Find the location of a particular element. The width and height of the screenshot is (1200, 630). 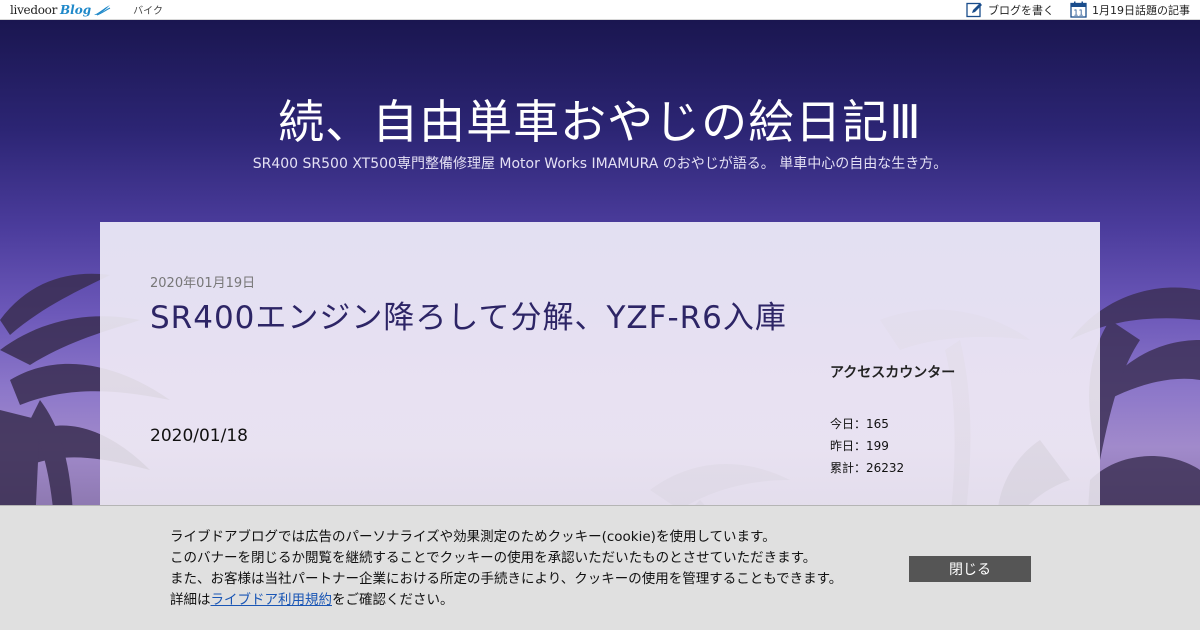

logo-swoosh-icon is located at coordinates (102, 9).